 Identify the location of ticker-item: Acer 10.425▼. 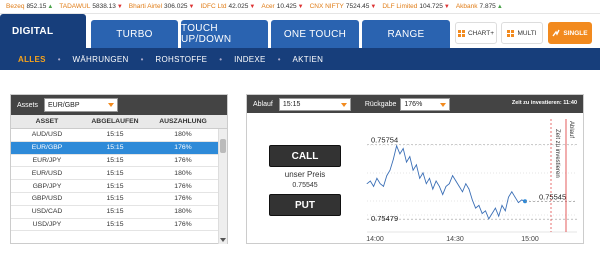
(282, 6).